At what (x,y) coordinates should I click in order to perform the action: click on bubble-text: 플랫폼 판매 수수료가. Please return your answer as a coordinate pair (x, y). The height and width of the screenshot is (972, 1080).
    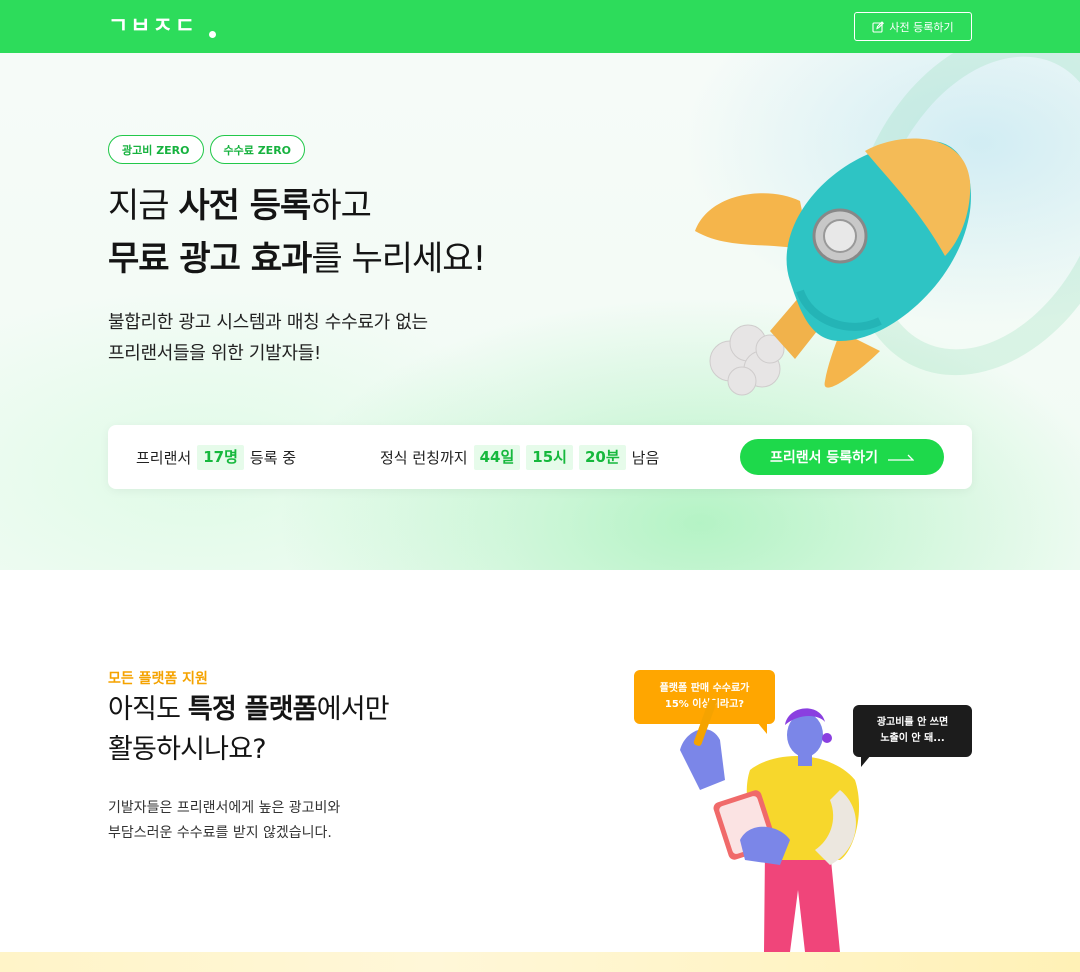
    Looking at the image, I should click on (704, 688).